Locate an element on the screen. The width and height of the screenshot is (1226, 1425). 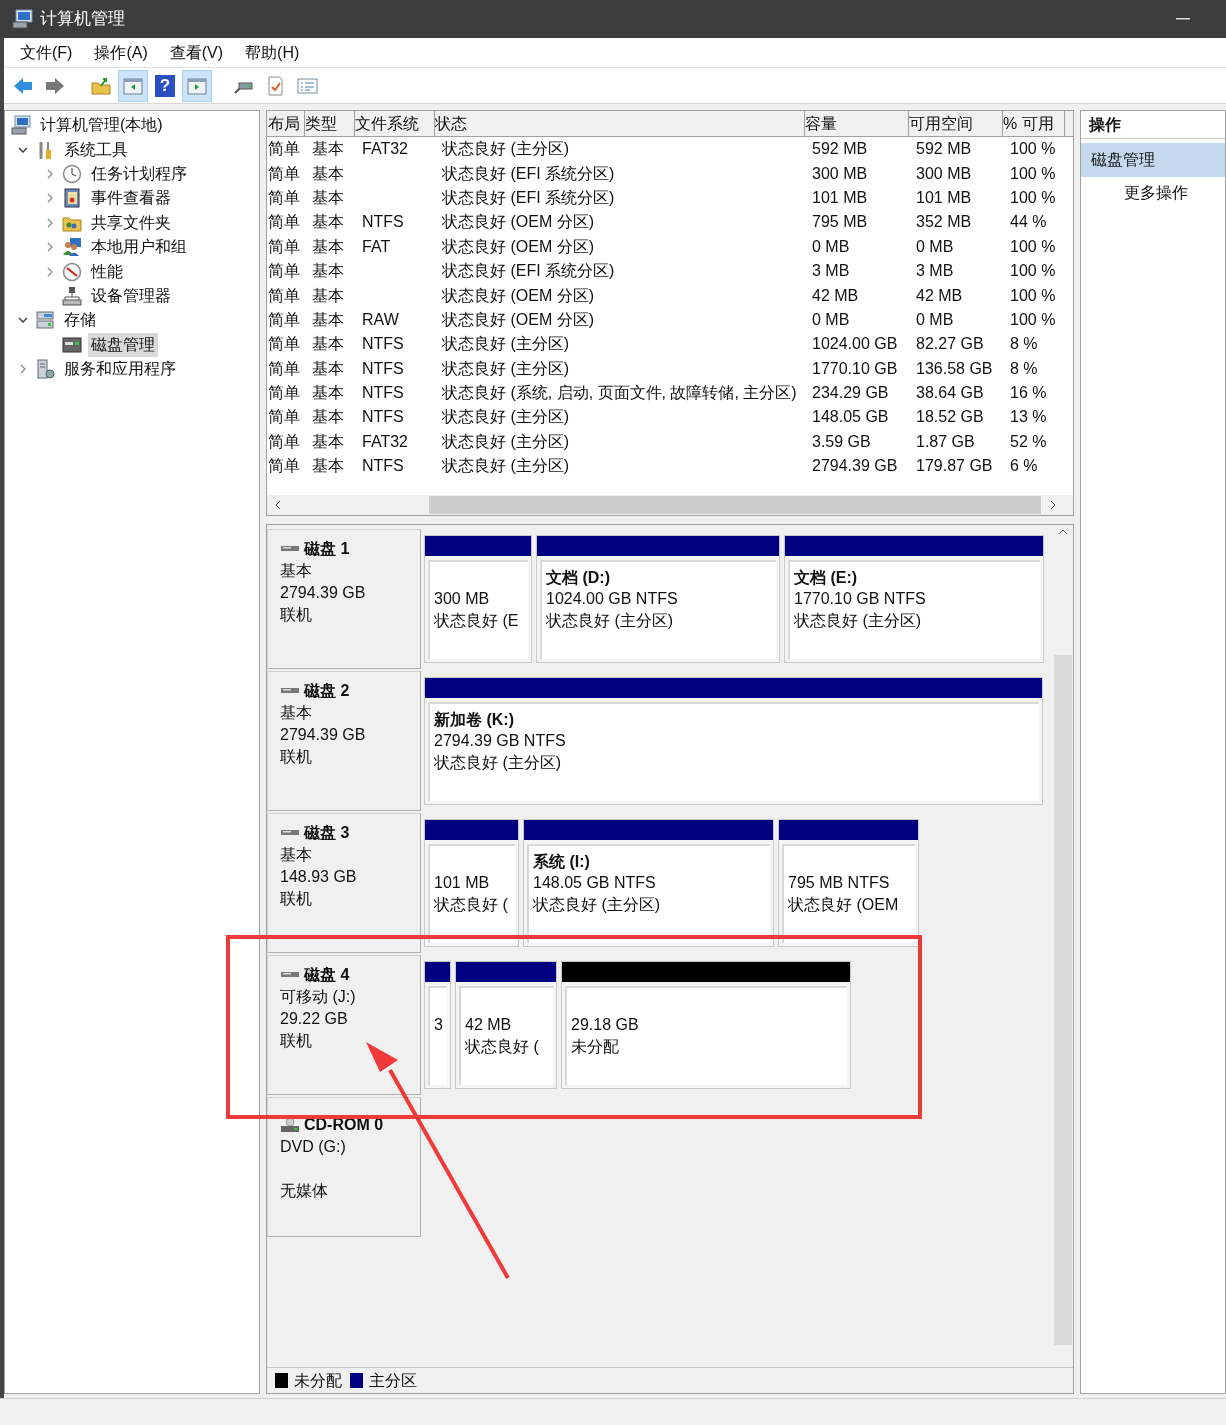
computer-icon is located at coordinates (23, 19).